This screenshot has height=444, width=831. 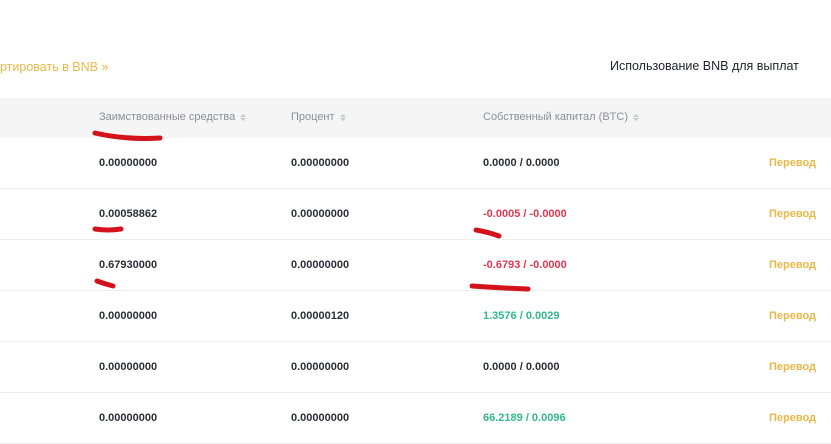 What do you see at coordinates (128, 214) in the screenshot?
I see `borrowed-cell: 0.00058862` at bounding box center [128, 214].